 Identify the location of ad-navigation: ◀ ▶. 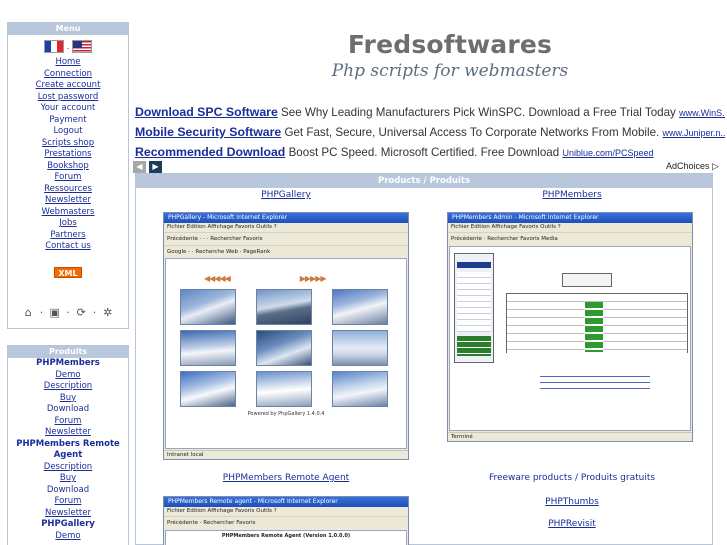
(147, 167).